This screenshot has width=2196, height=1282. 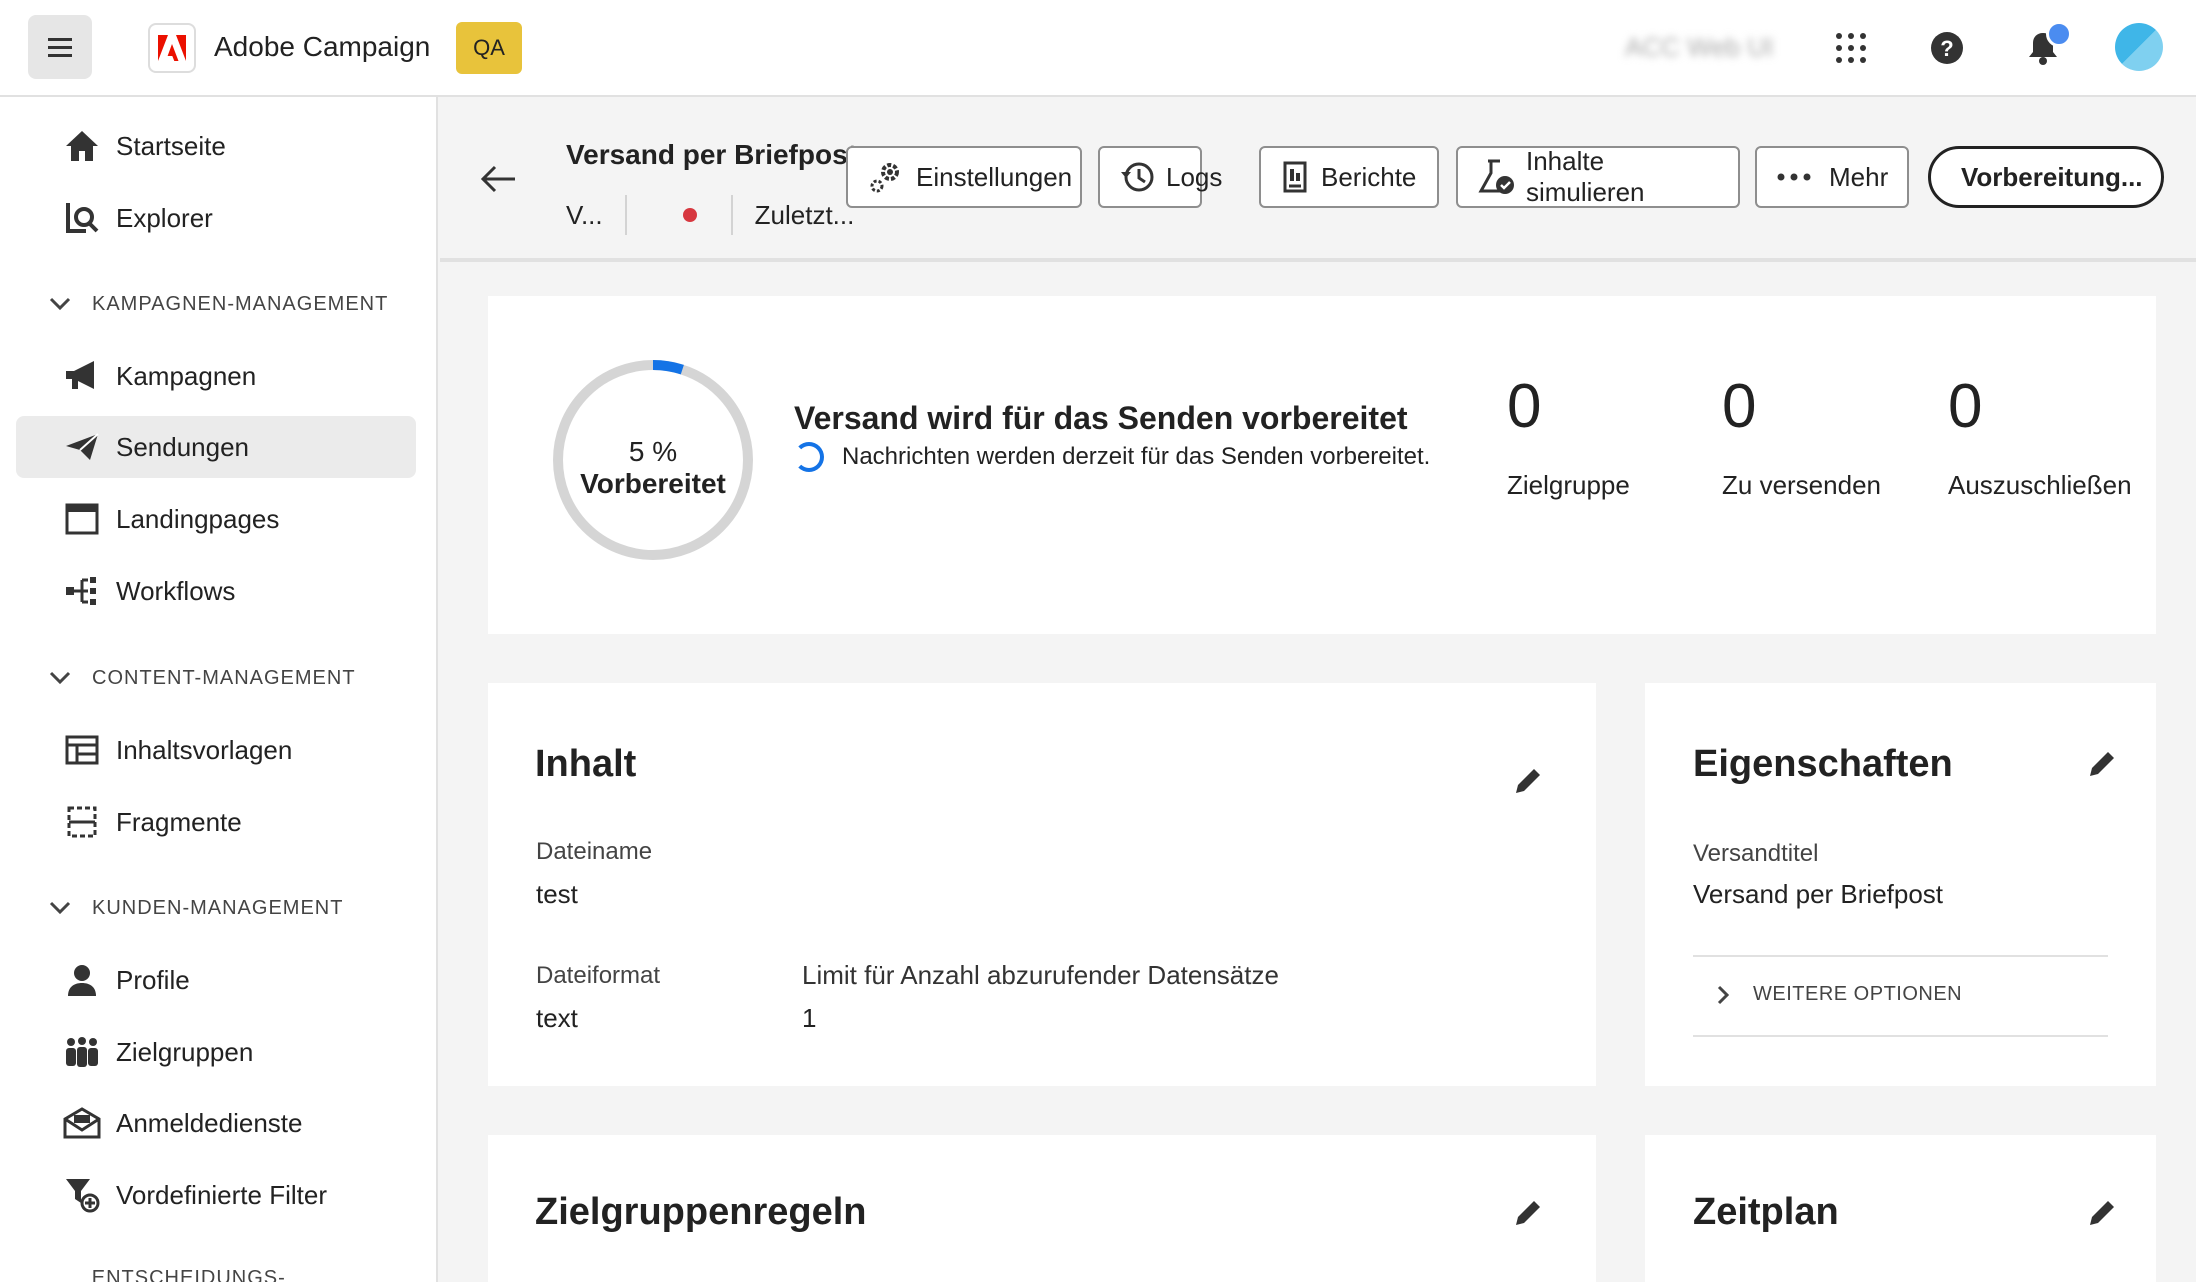 I want to click on simulate-content-button: Inhalte simulieren, so click(x=1598, y=177).